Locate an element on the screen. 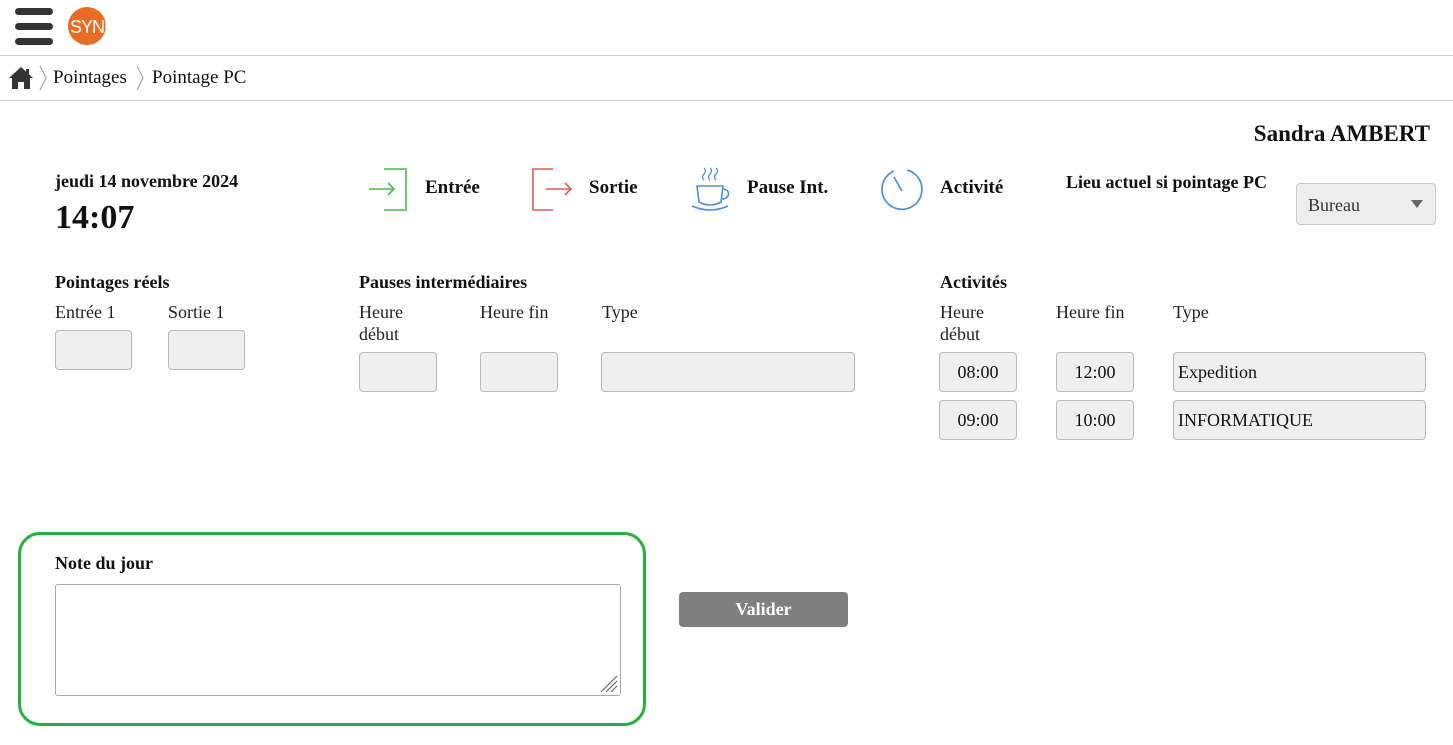 The width and height of the screenshot is (1453, 745). pauses-title: Pauses intermédiaires is located at coordinates (443, 282).